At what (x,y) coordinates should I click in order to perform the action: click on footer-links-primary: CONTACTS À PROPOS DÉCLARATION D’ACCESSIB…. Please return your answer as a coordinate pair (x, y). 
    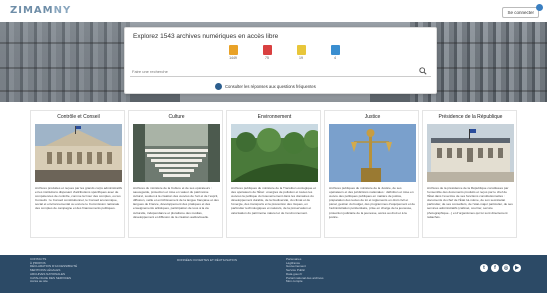
    Looking at the image, I should click on (53, 270).